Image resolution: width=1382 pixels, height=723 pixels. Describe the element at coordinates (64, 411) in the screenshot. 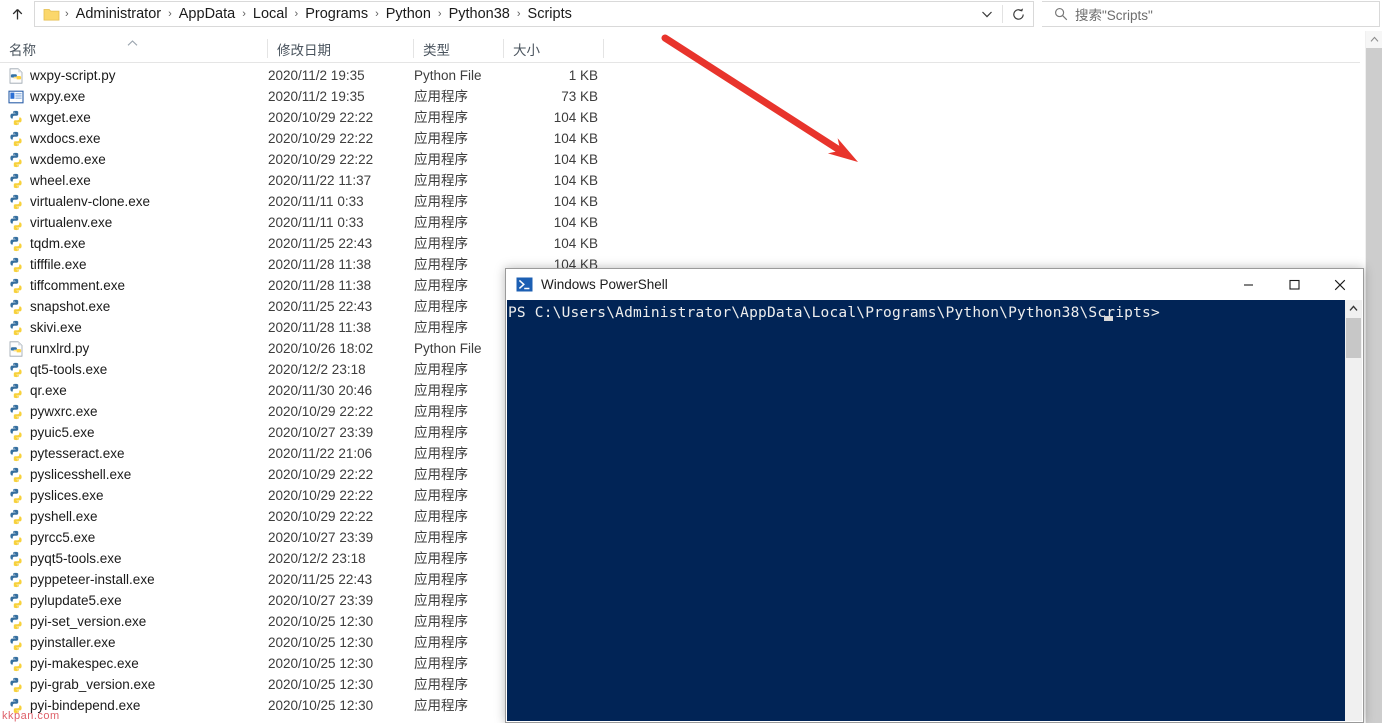

I see `file-name: pywxrc.exe` at that location.